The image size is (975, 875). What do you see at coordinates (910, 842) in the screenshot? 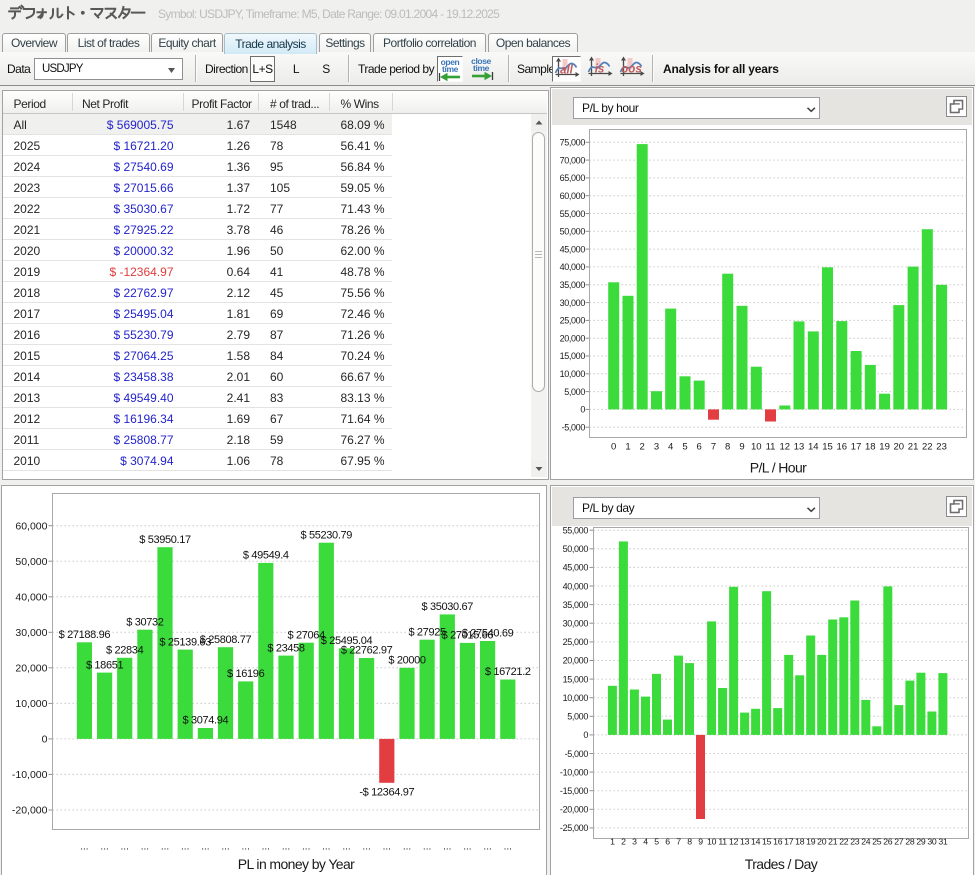
I see `svg-text: 28` at bounding box center [910, 842].